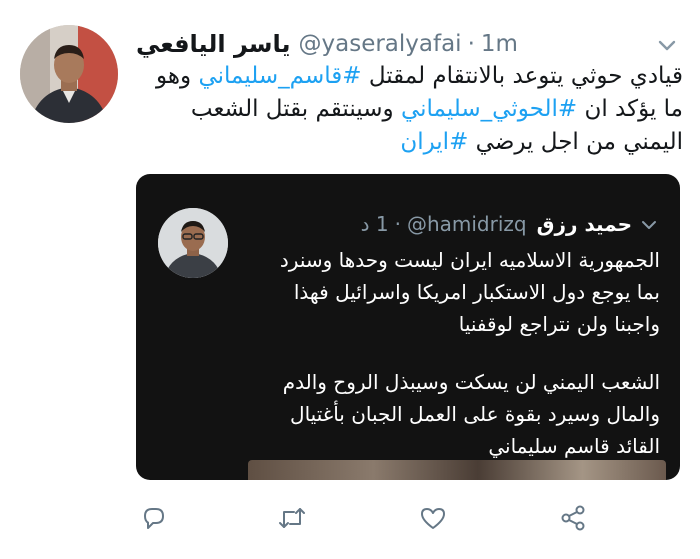 The image size is (700, 559). I want to click on embedded-tweet-header: حميد رزق @hamidrizq · 1 د, so click(496, 224).